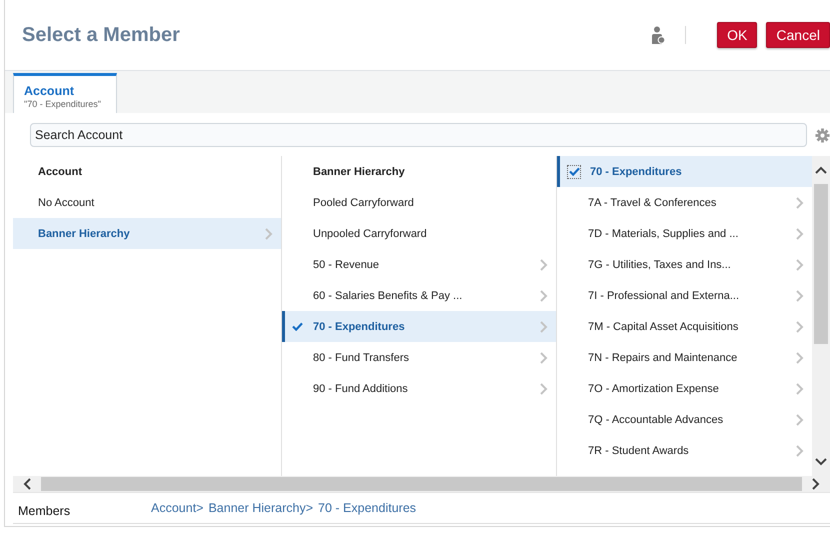 The image size is (830, 535). What do you see at coordinates (101, 35) in the screenshot?
I see `dialog-title: Select a Member` at bounding box center [101, 35].